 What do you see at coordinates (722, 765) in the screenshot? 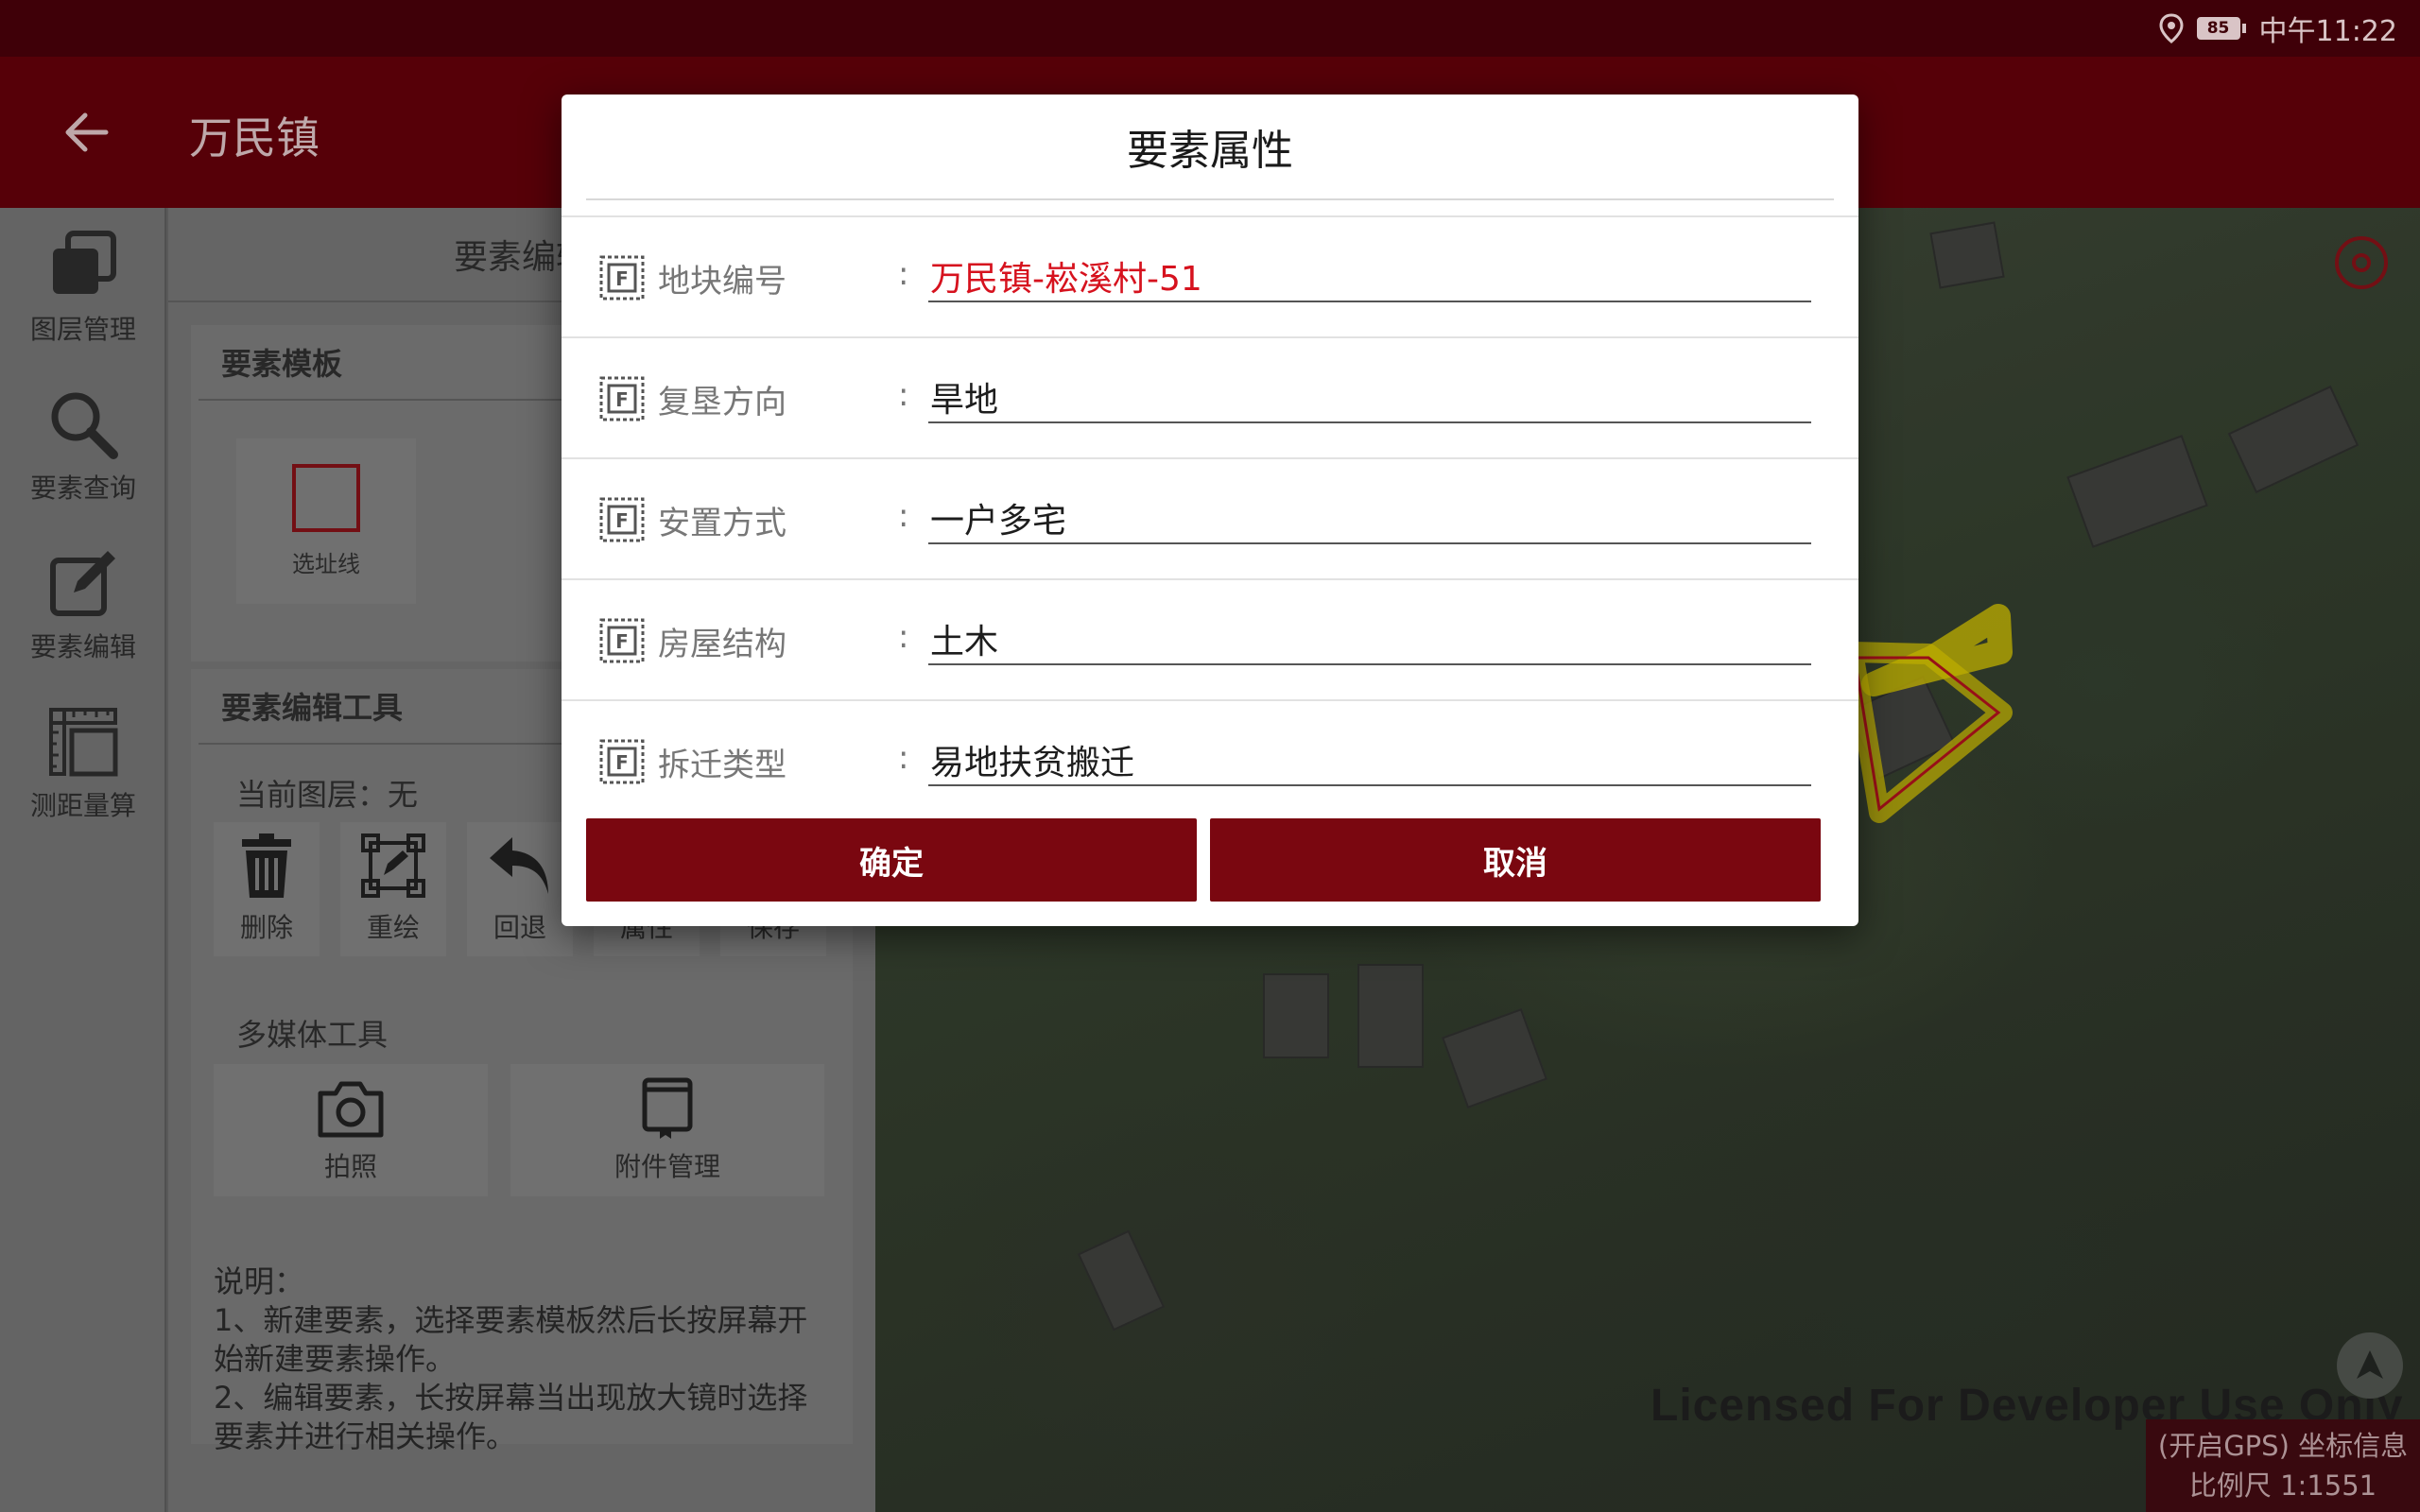
I see `field-label: 拆迁类型` at bounding box center [722, 765].